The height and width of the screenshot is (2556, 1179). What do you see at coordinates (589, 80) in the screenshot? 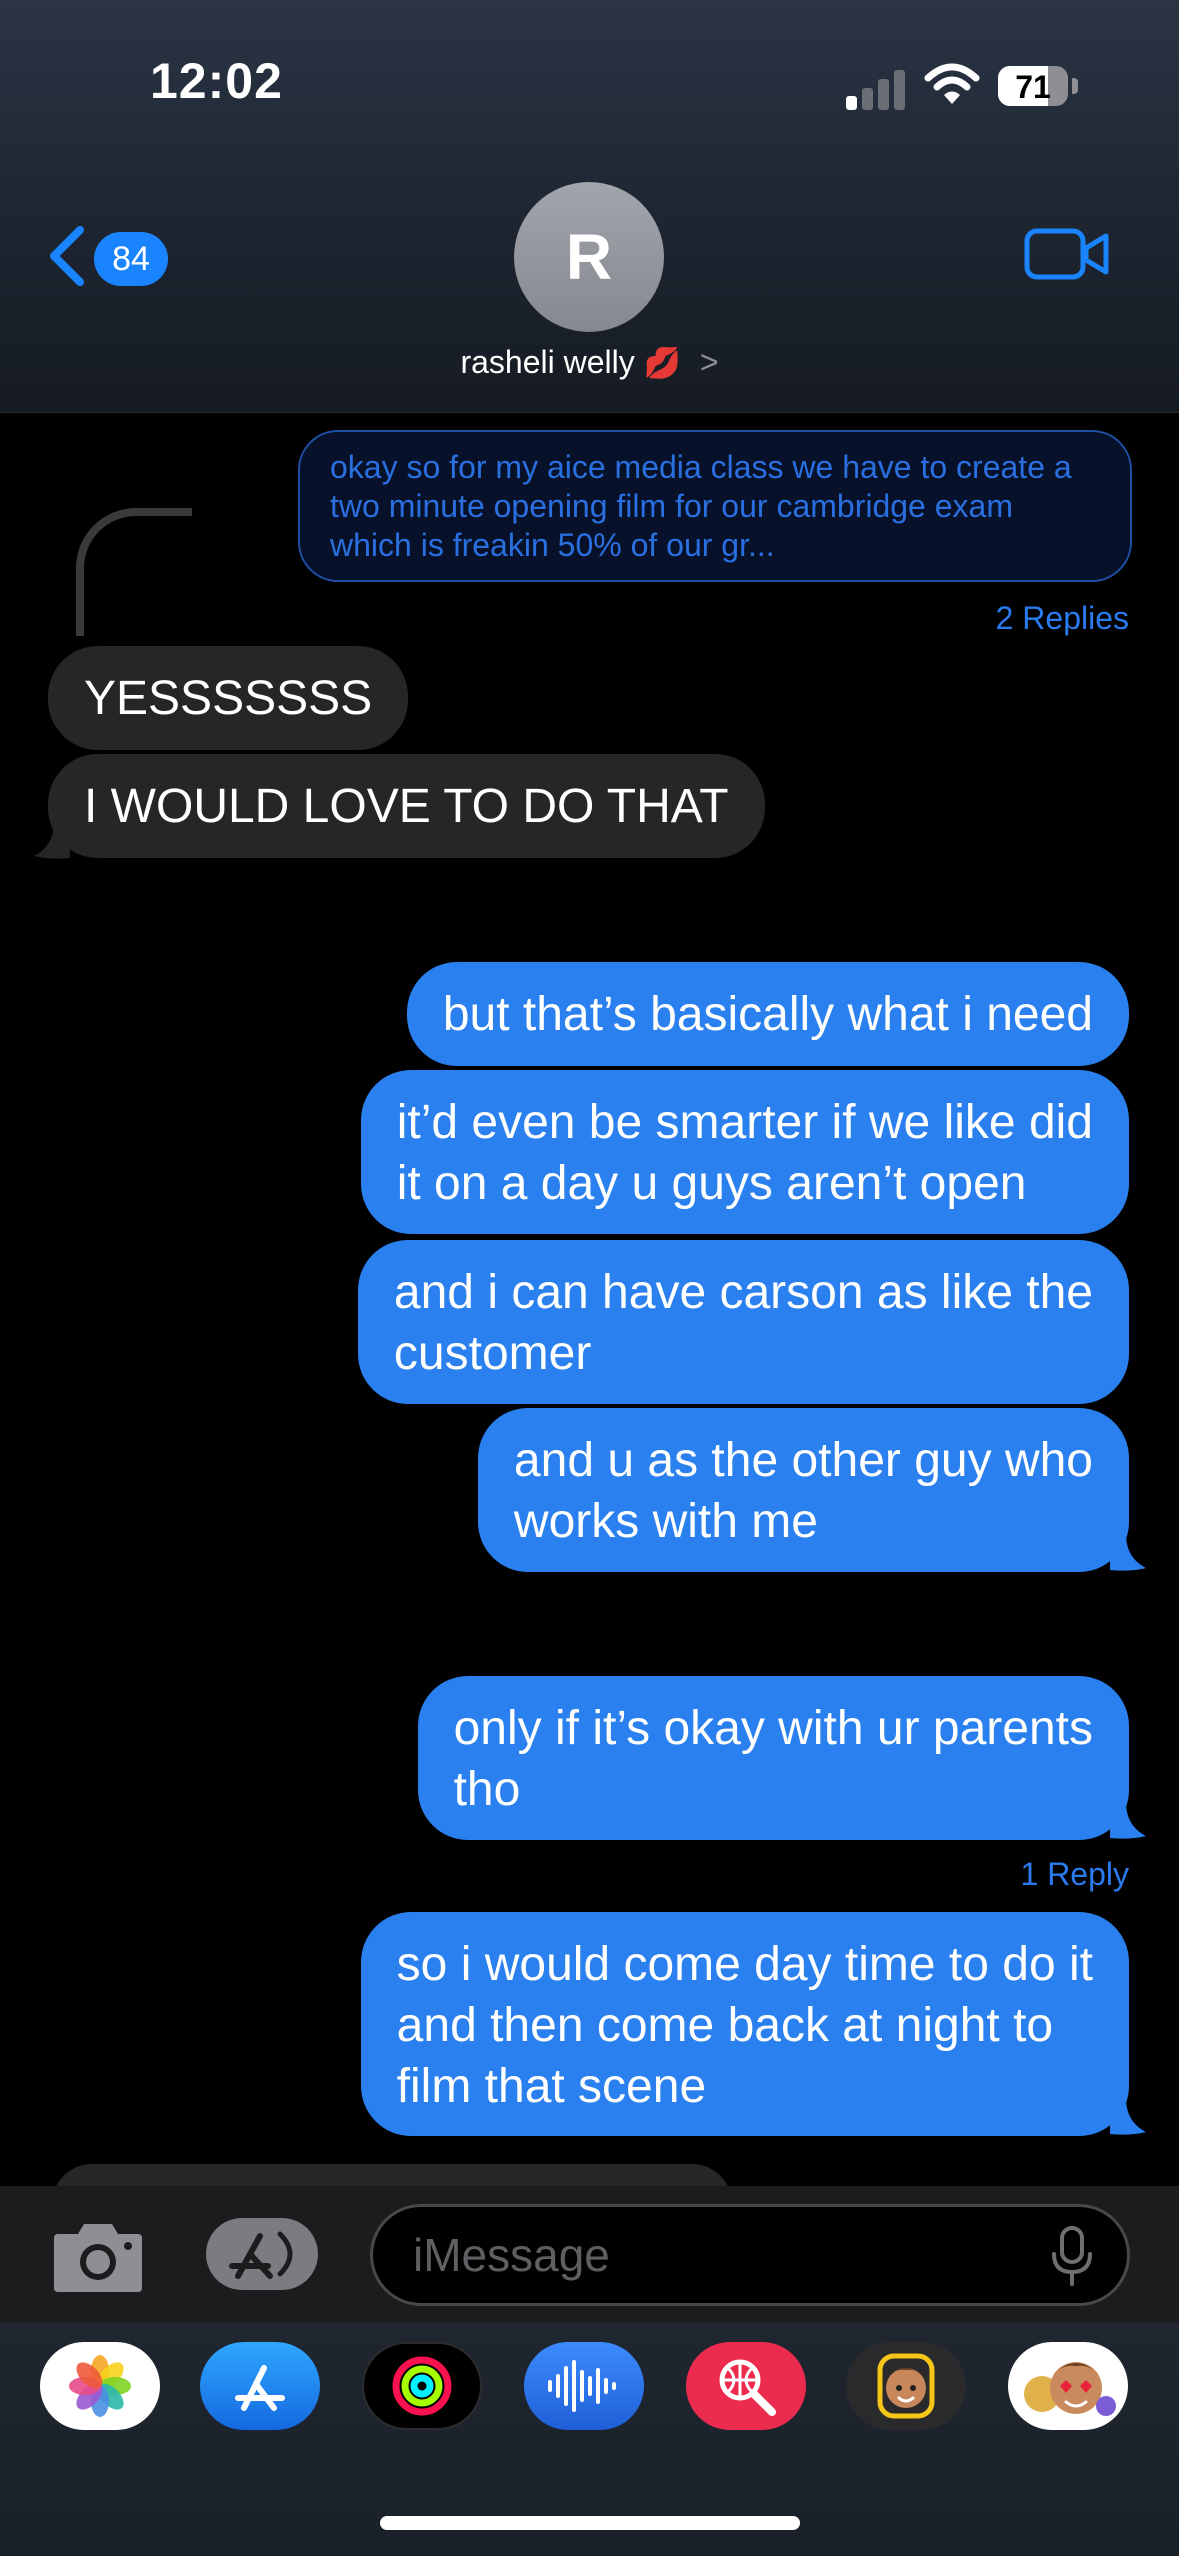
I see `status-bar: 12:02 71` at bounding box center [589, 80].